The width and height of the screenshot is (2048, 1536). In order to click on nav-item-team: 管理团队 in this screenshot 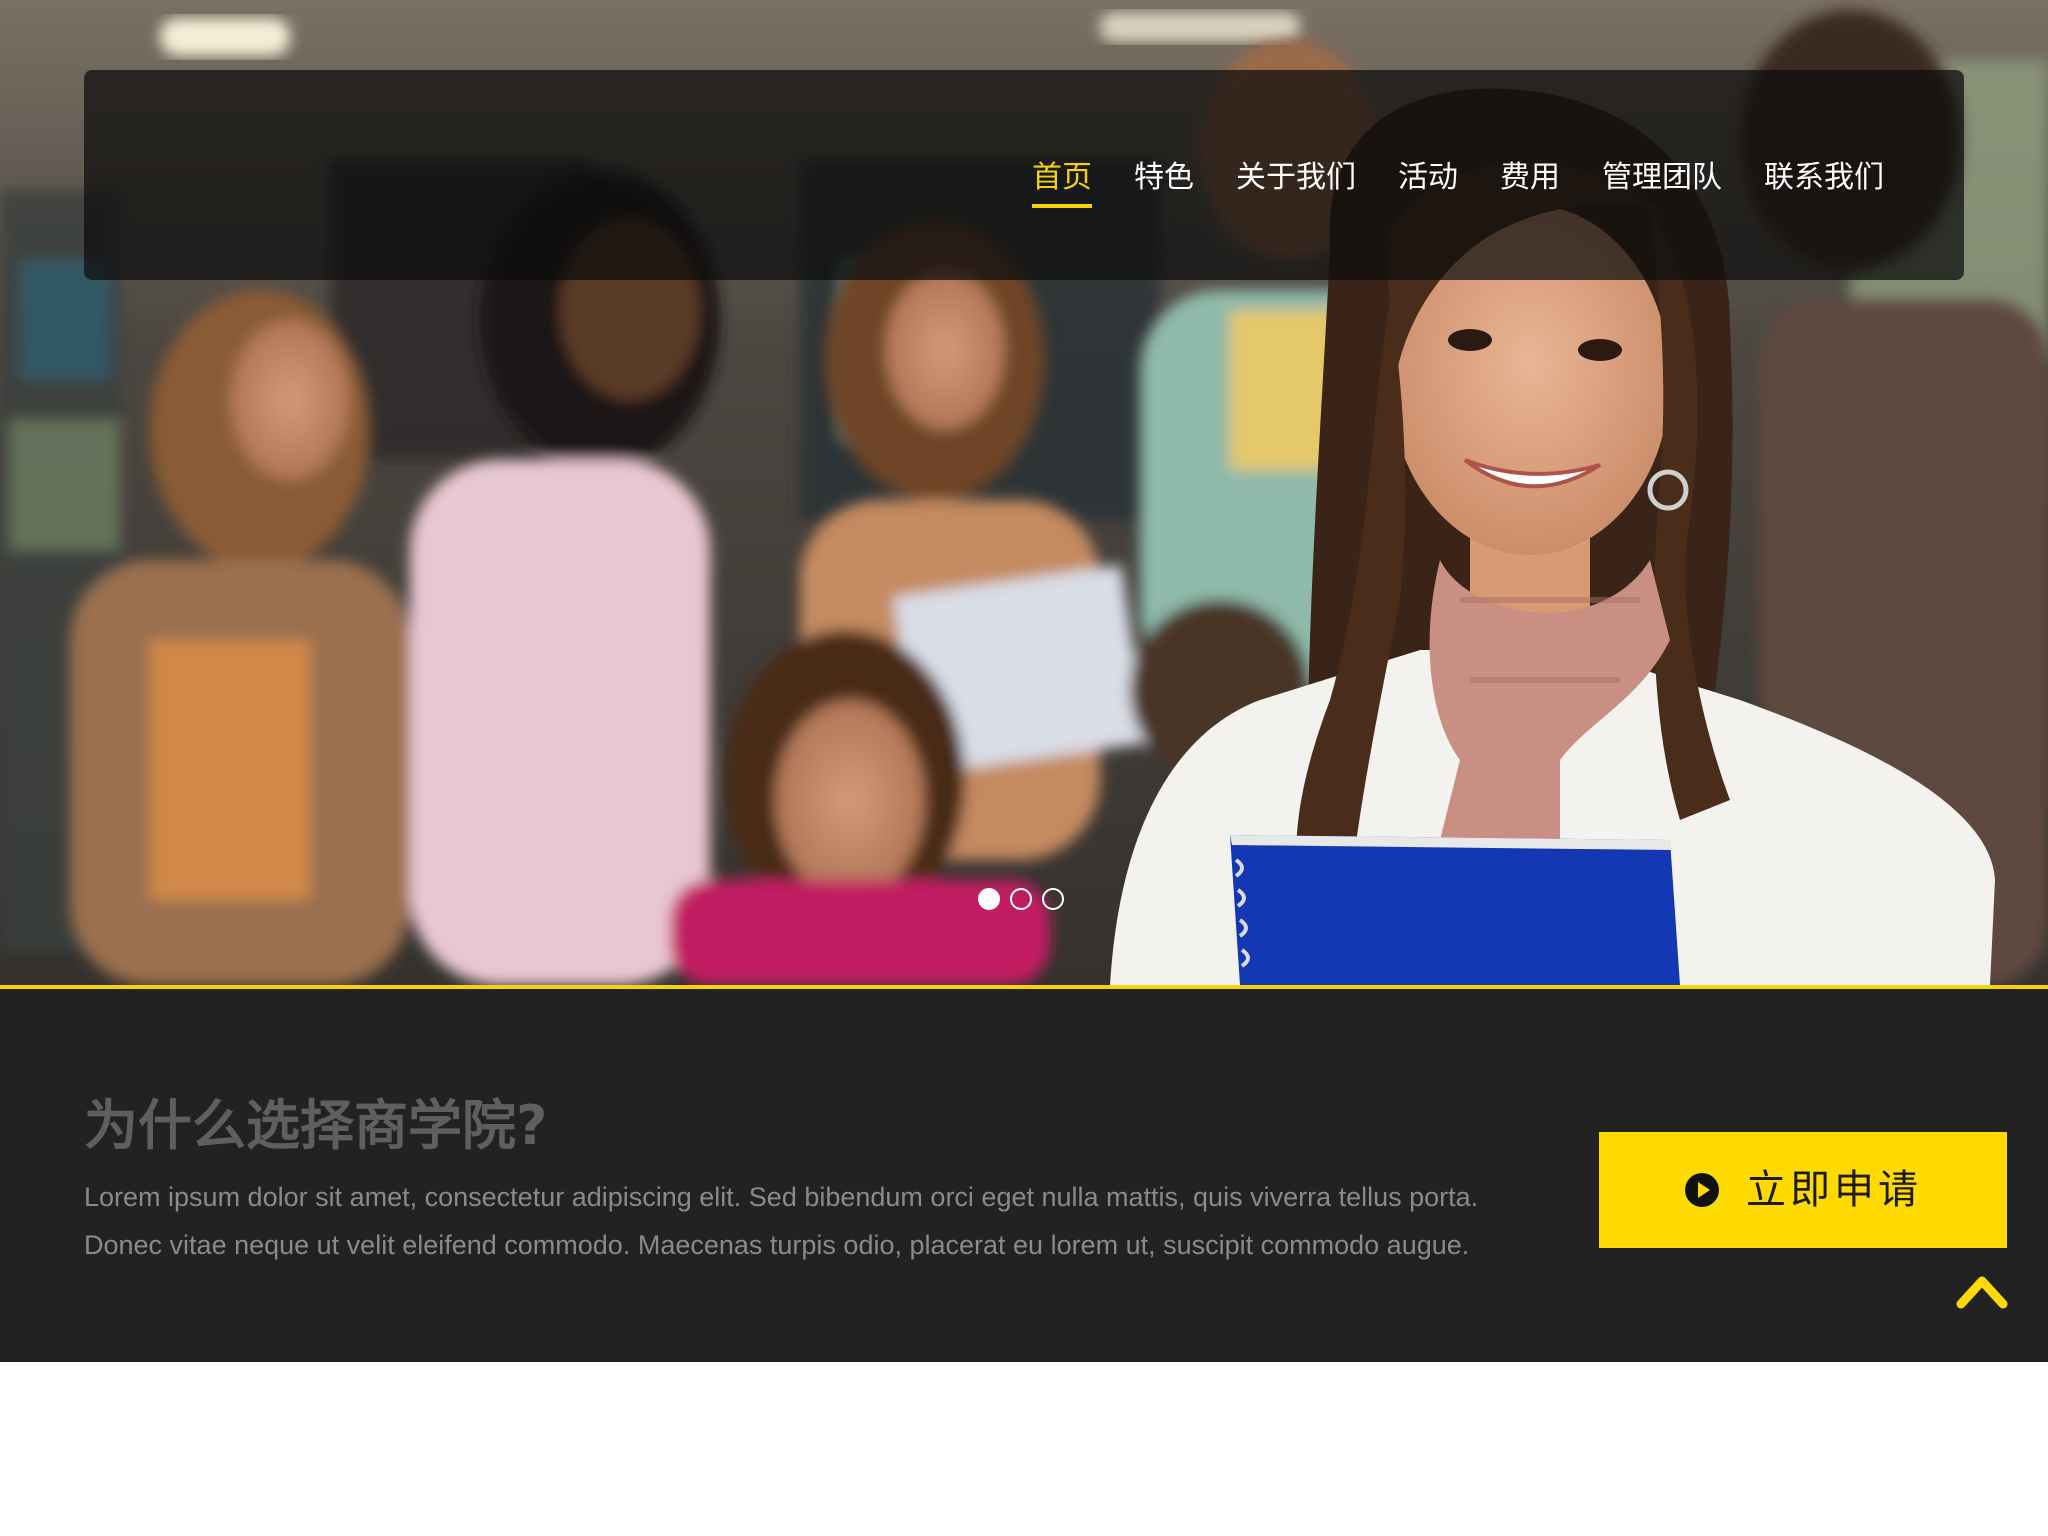, I will do `click(1662, 183)`.